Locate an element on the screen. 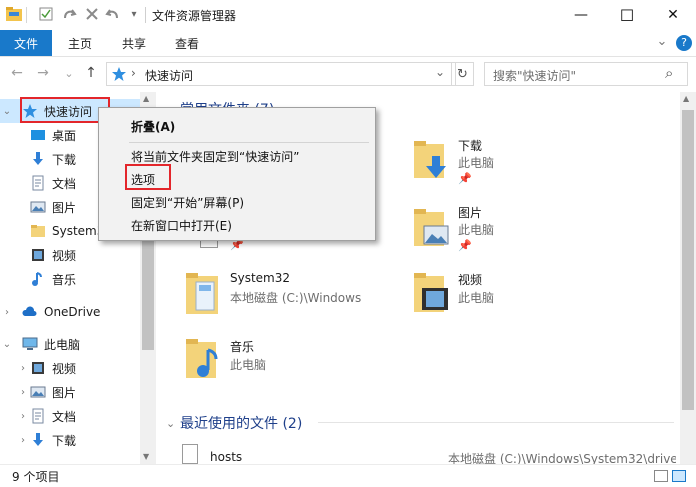 Image resolution: width=696 pixels, height=487 pixels. picture-icon is located at coordinates (38, 392).